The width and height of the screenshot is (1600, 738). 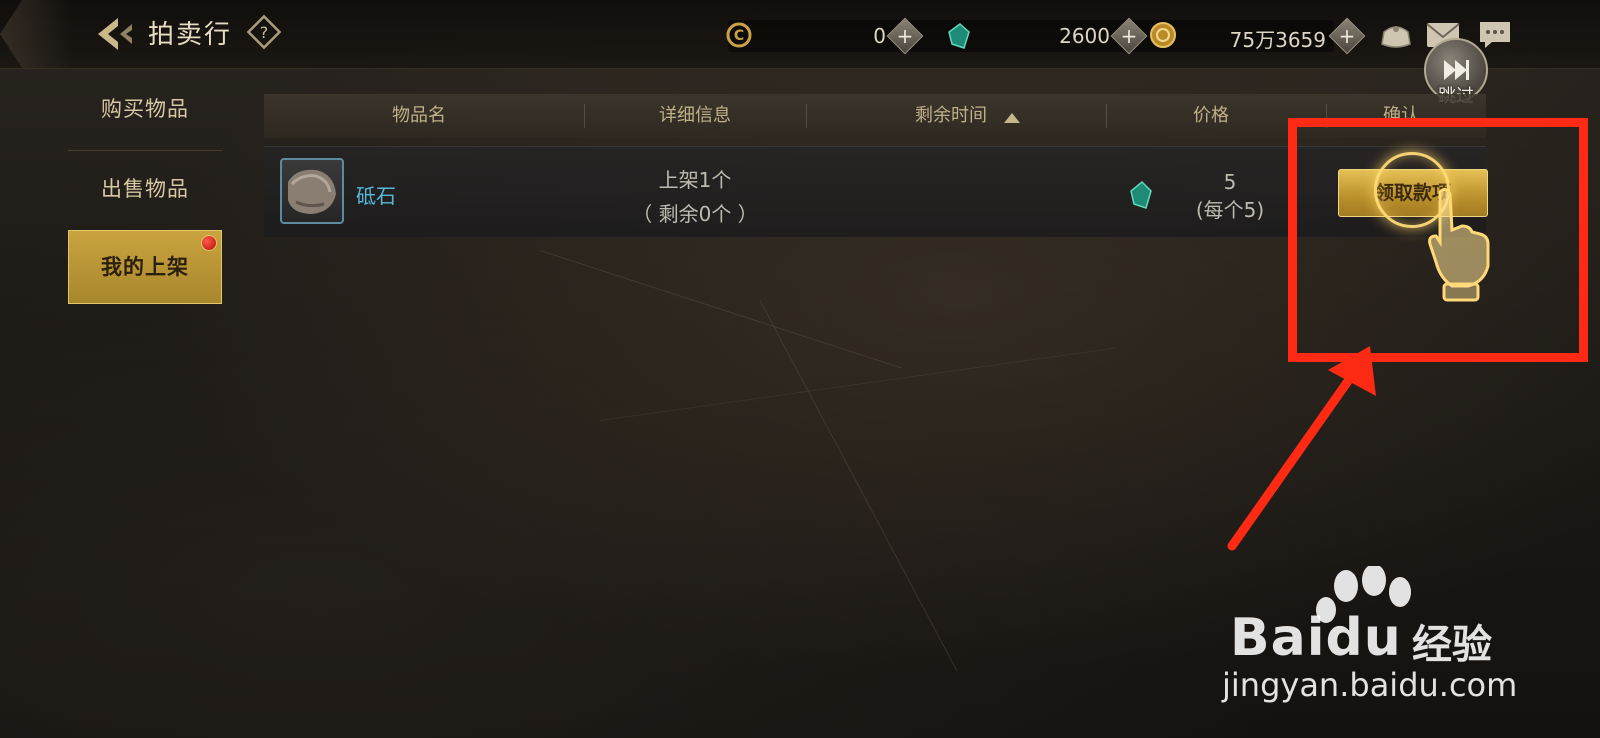 I want to click on sidebar-item-my-listings: 我的上架, so click(x=145, y=267).